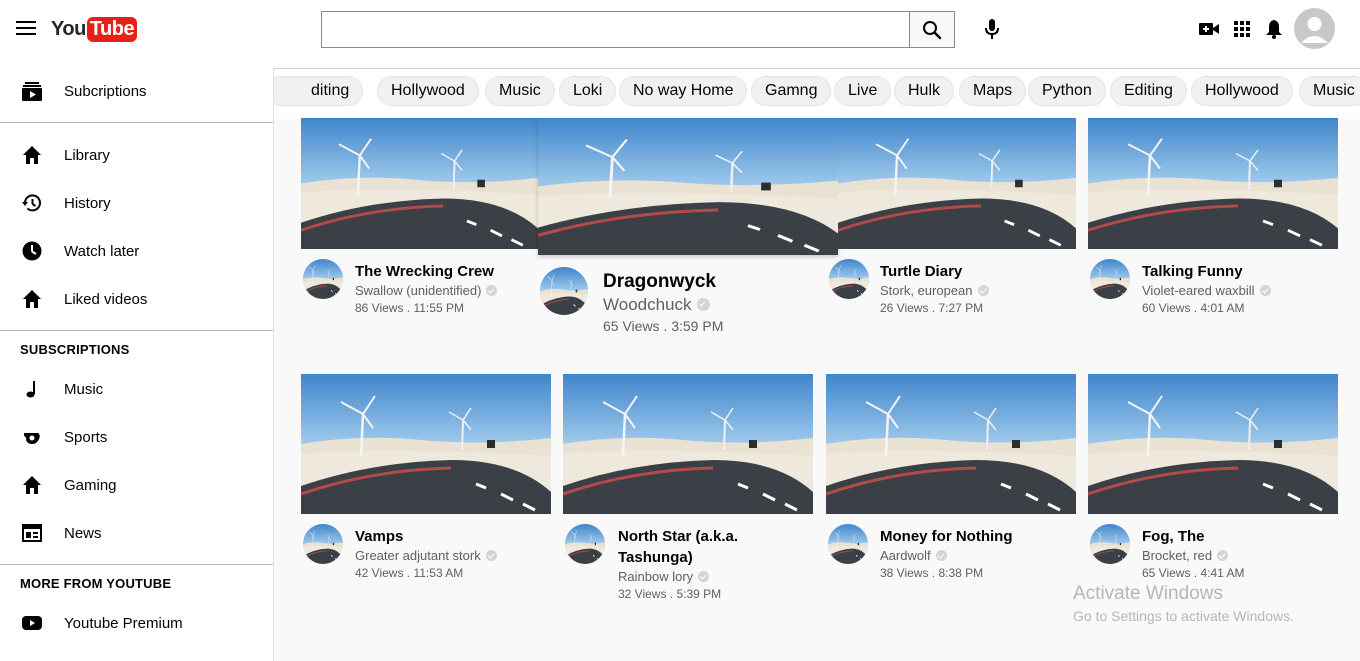  What do you see at coordinates (1148, 91) in the screenshot?
I see `chip: Editing` at bounding box center [1148, 91].